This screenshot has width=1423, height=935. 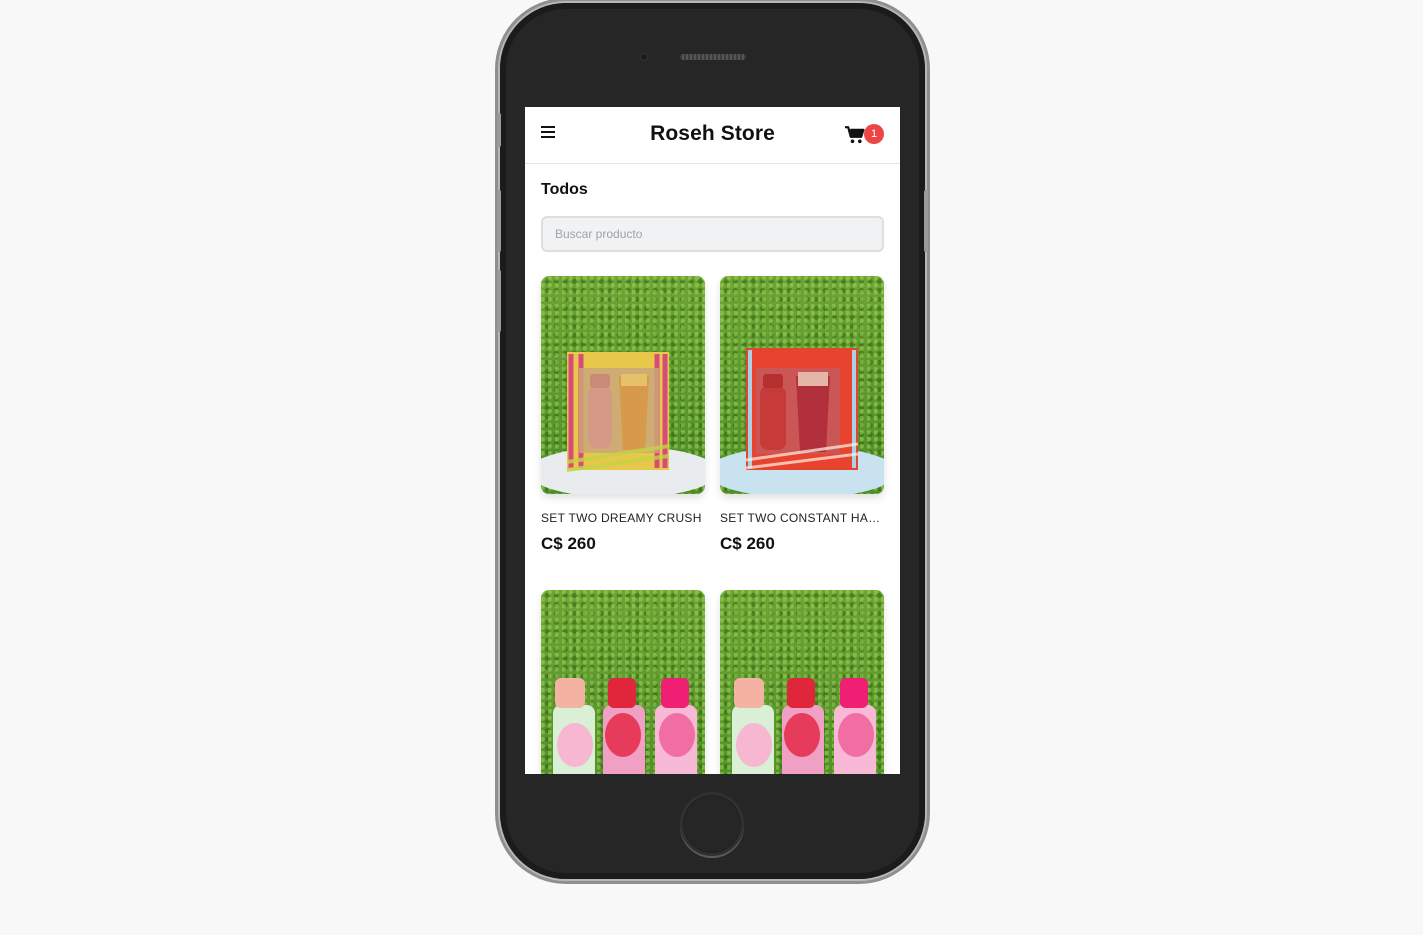 I want to click on gift-set-red-image, so click(x=802, y=421).